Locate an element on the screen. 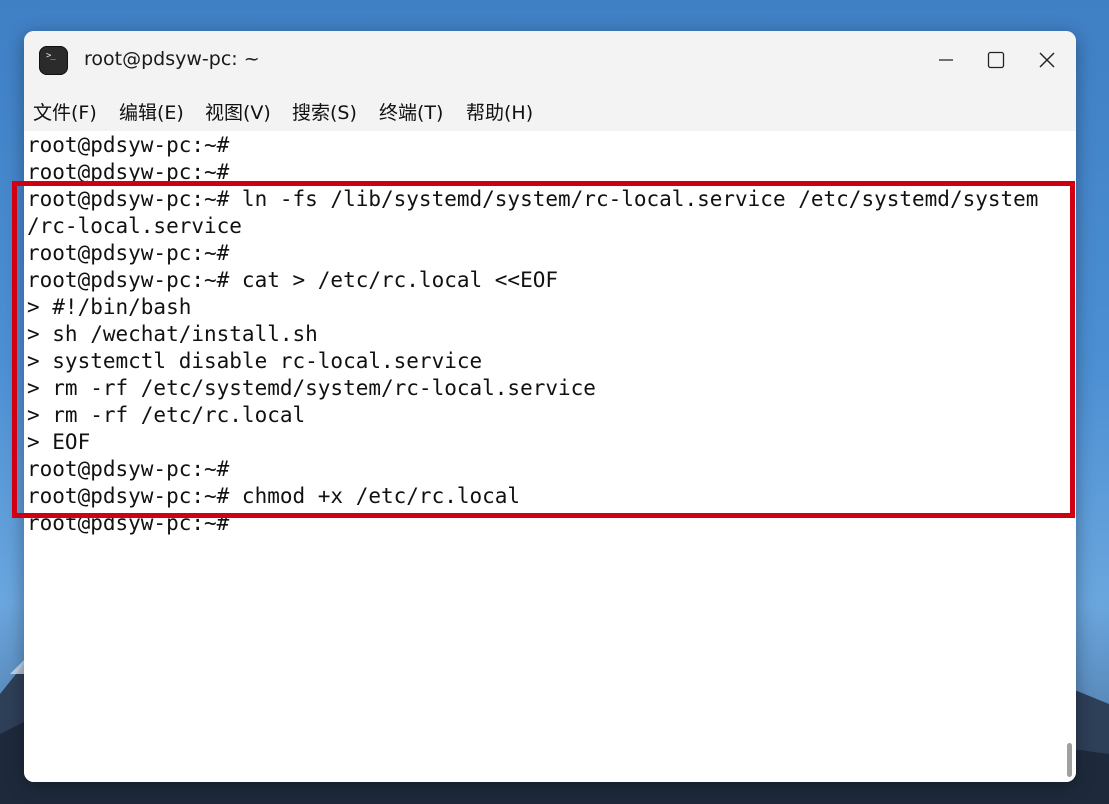  terminal-line: > systemctl disable rc-local.service is located at coordinates (255, 361).